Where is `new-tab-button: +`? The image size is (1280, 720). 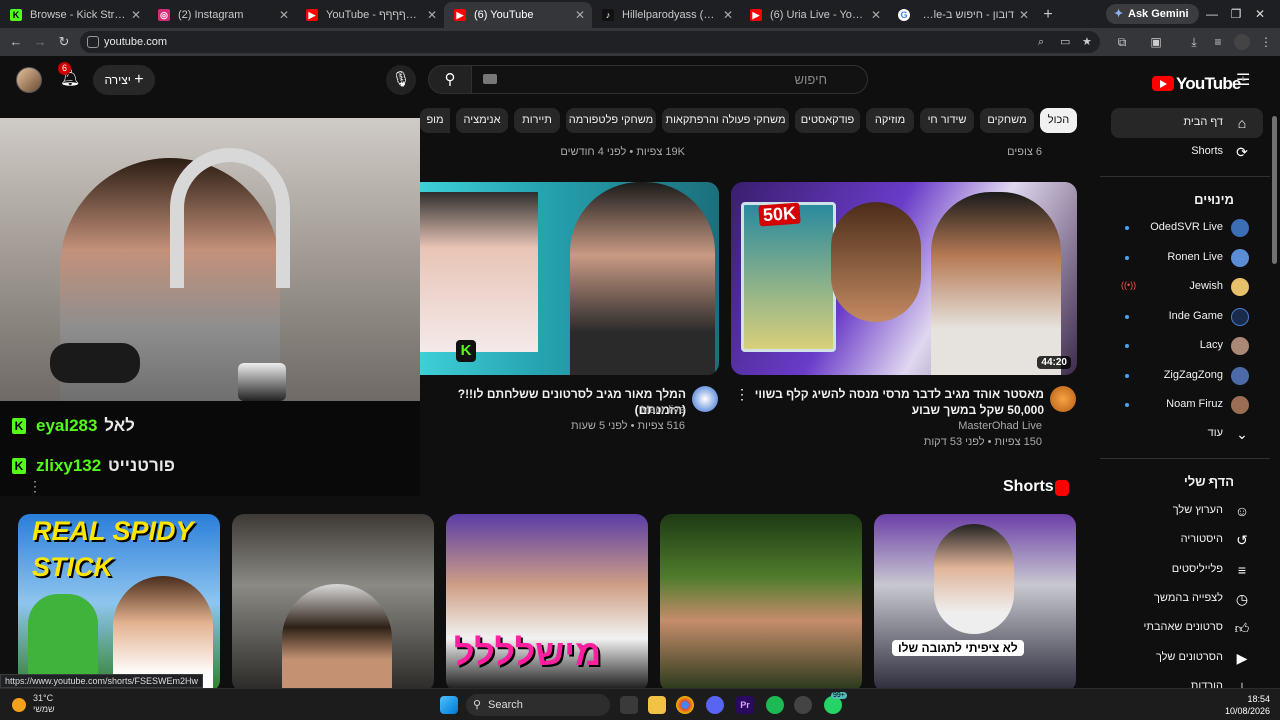
new-tab-button: + is located at coordinates (1048, 15).